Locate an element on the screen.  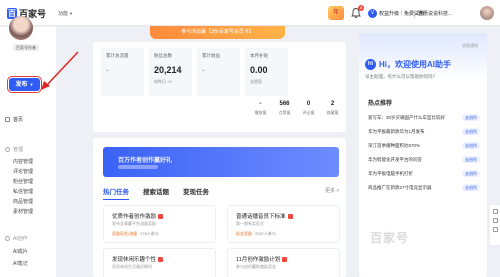
help-icon is located at coordinates (495, 220).